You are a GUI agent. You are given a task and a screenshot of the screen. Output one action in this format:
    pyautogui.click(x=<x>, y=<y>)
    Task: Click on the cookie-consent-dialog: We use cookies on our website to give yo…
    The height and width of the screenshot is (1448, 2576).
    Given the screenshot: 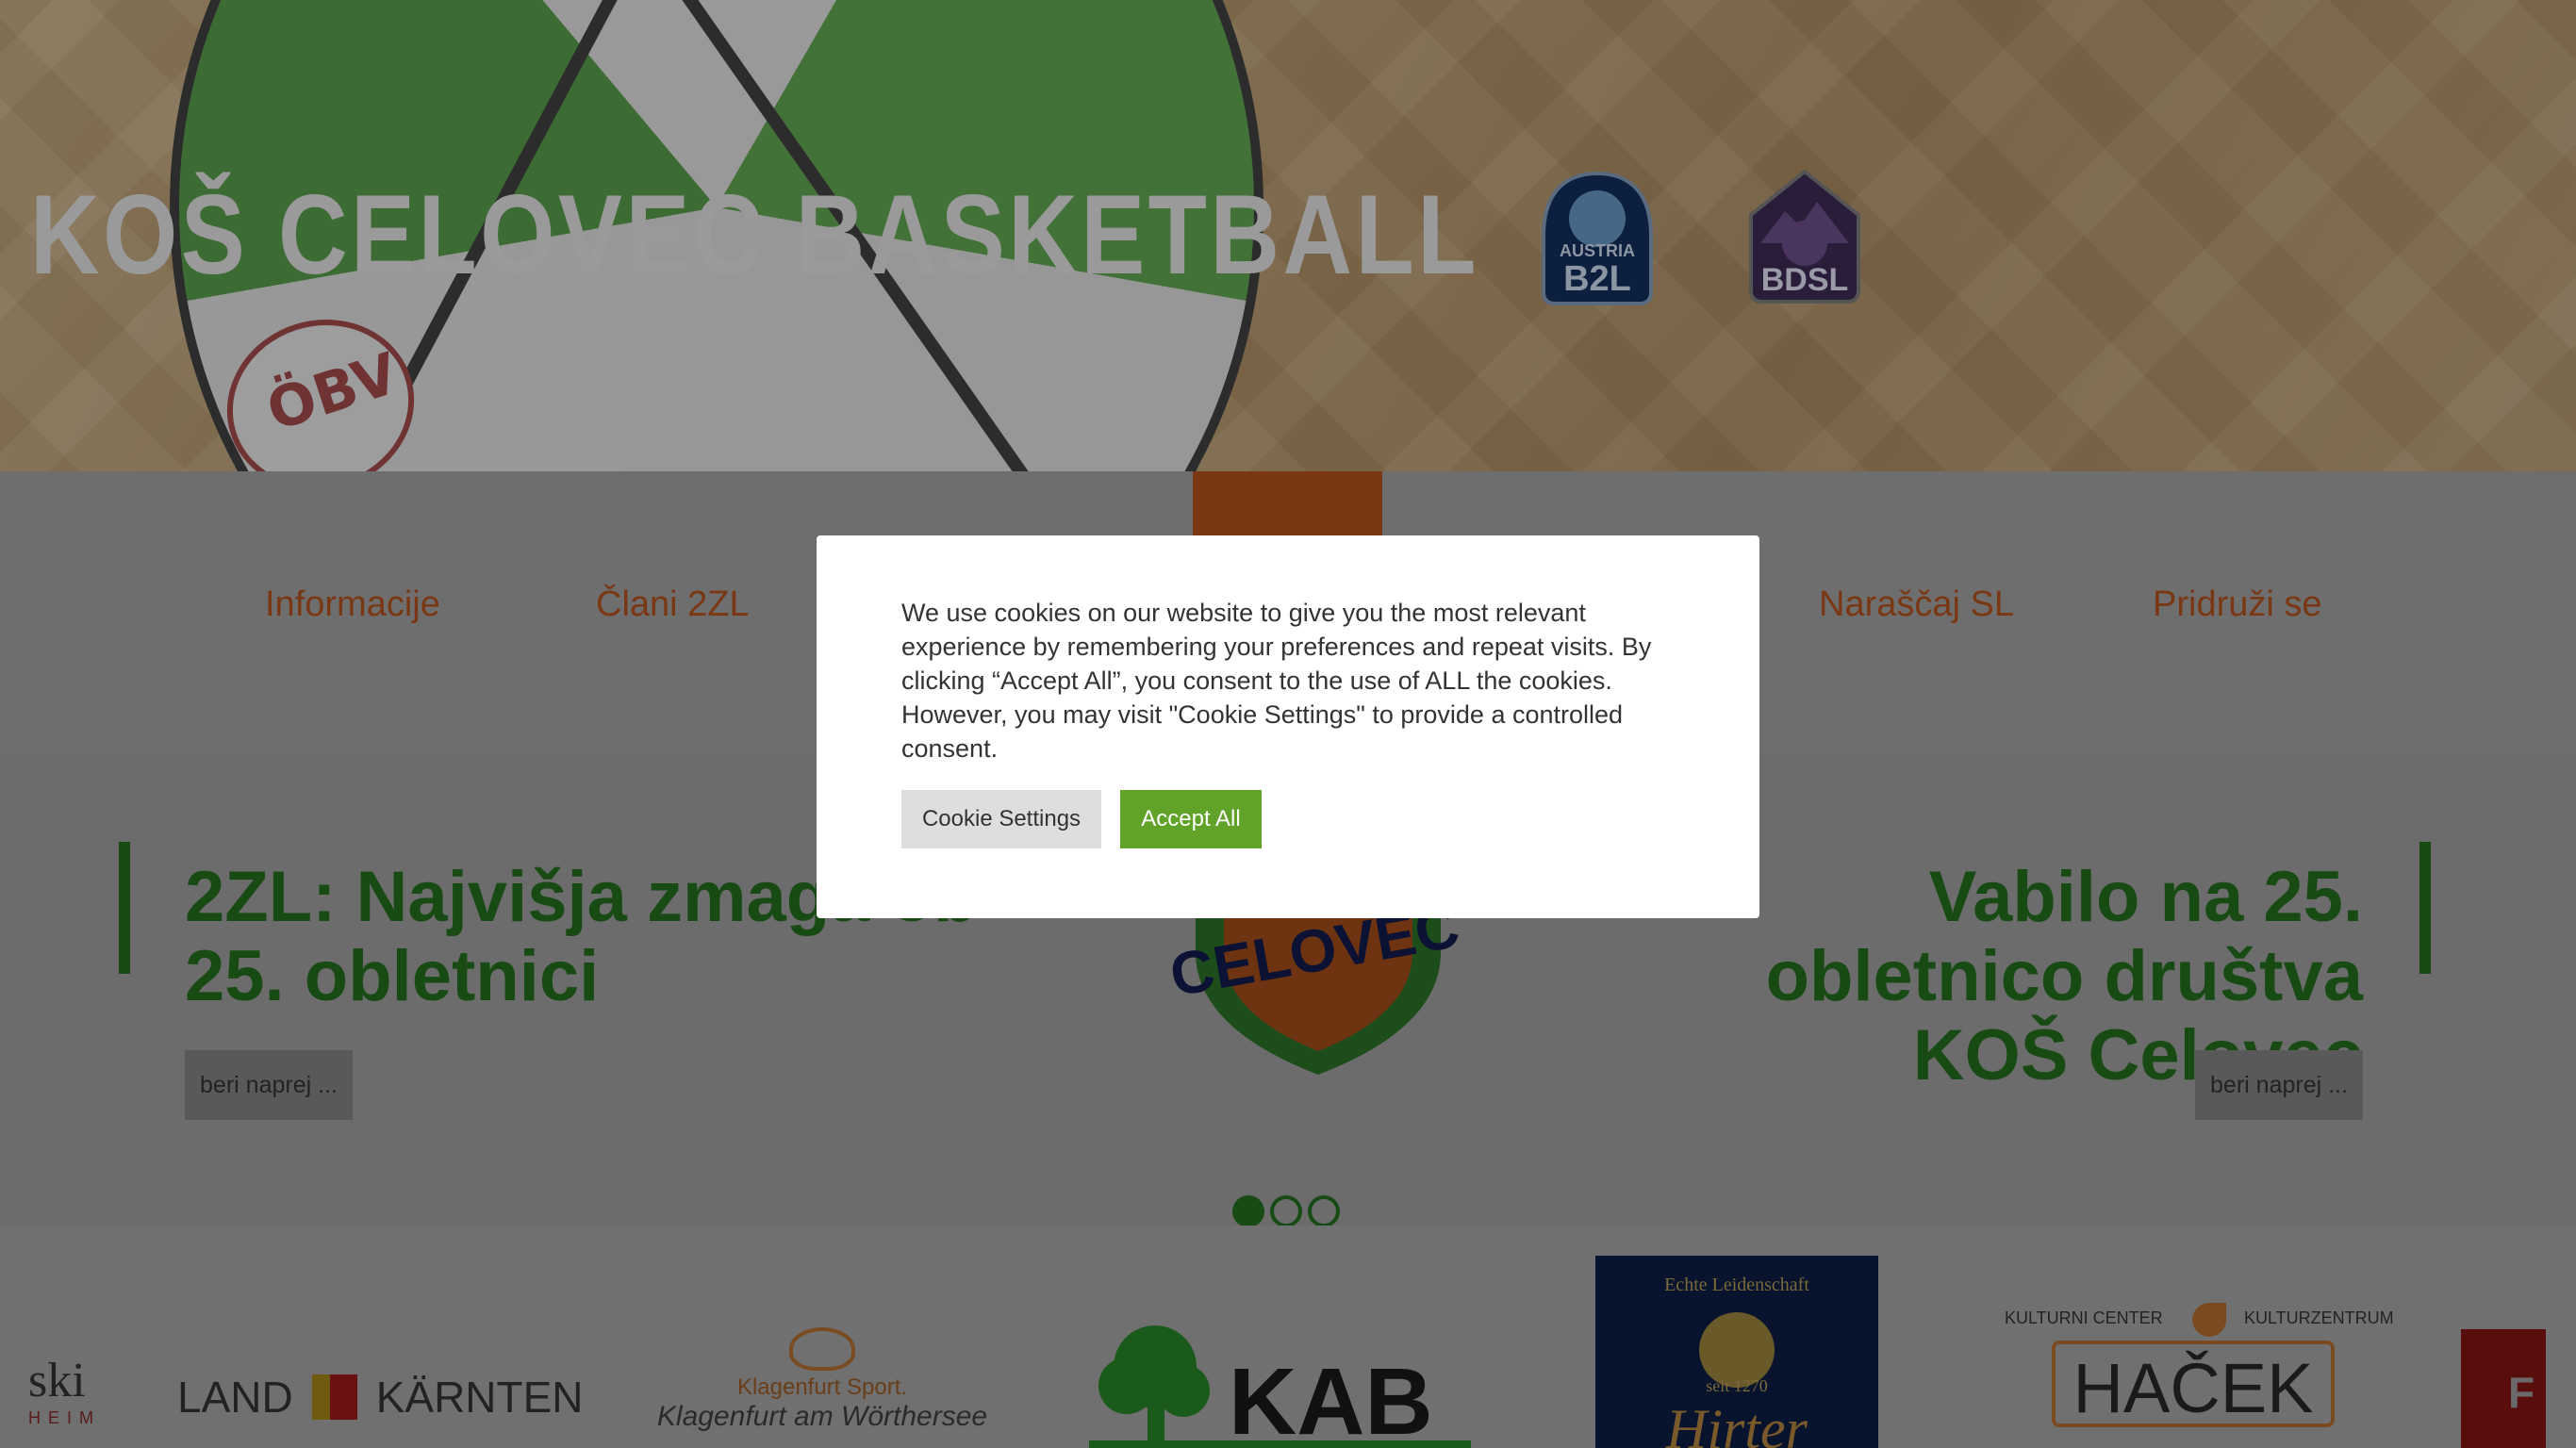 What is the action you would take?
    pyautogui.click(x=1288, y=726)
    